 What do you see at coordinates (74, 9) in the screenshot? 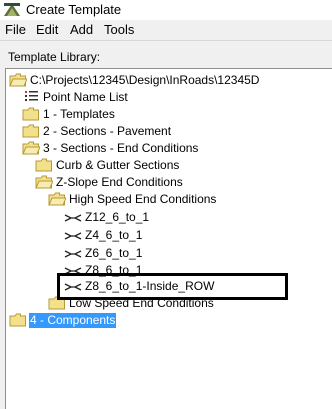
I see `window-title: Create Template` at bounding box center [74, 9].